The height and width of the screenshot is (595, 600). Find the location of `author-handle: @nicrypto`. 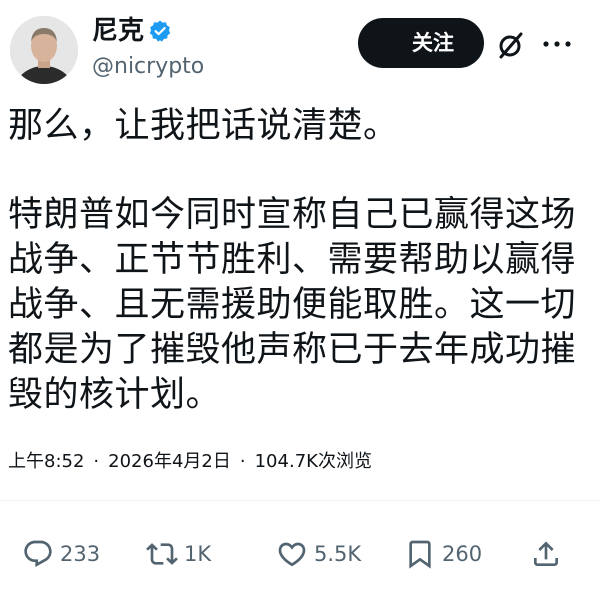

author-handle: @nicrypto is located at coordinates (148, 67).